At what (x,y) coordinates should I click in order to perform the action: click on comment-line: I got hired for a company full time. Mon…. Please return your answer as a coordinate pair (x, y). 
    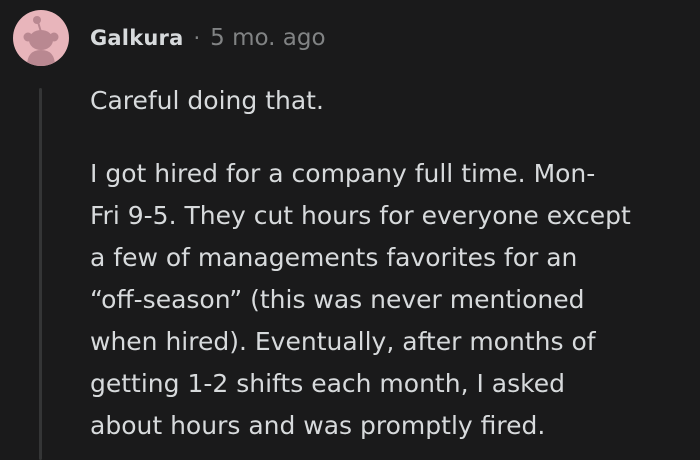
    Looking at the image, I should click on (343, 173).